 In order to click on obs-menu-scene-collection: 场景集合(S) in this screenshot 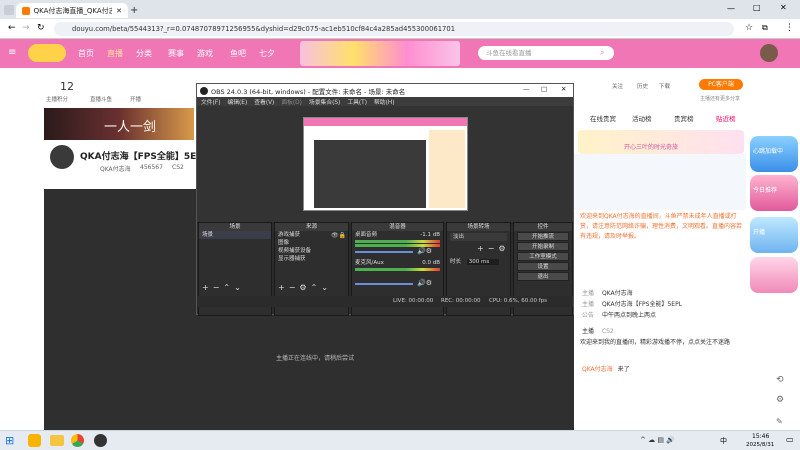, I will do `click(324, 101)`.